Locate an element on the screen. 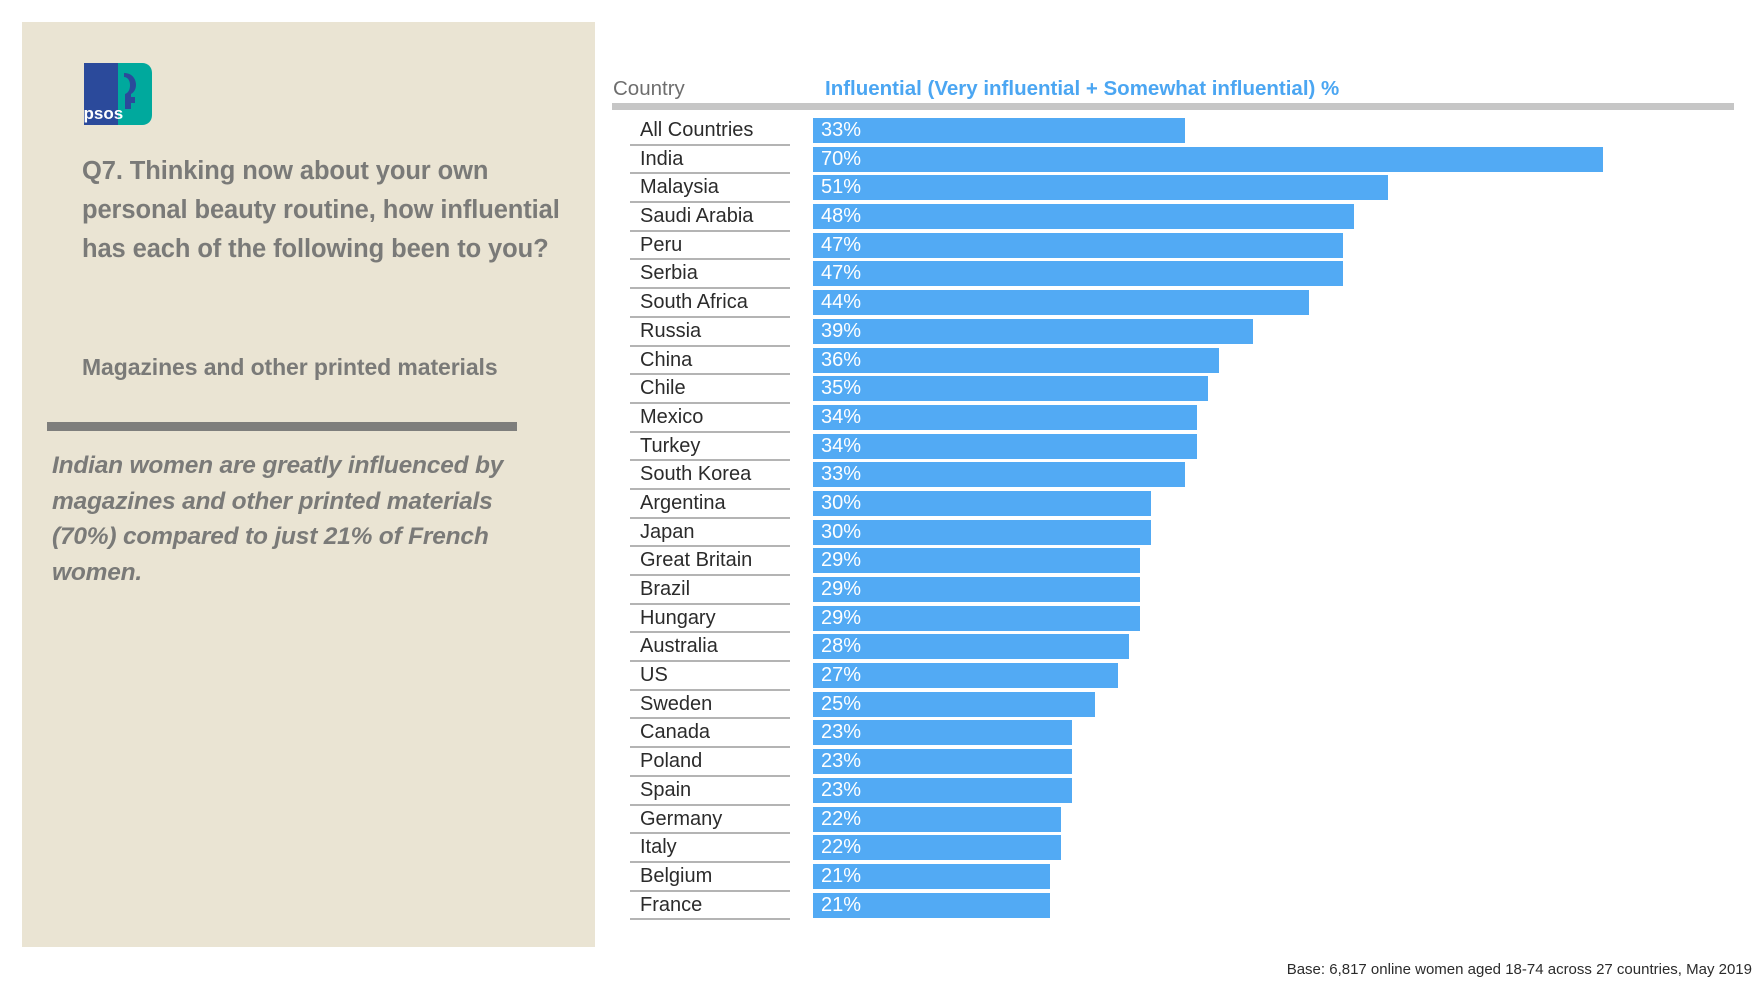  country-label: Peru is located at coordinates (661, 244).